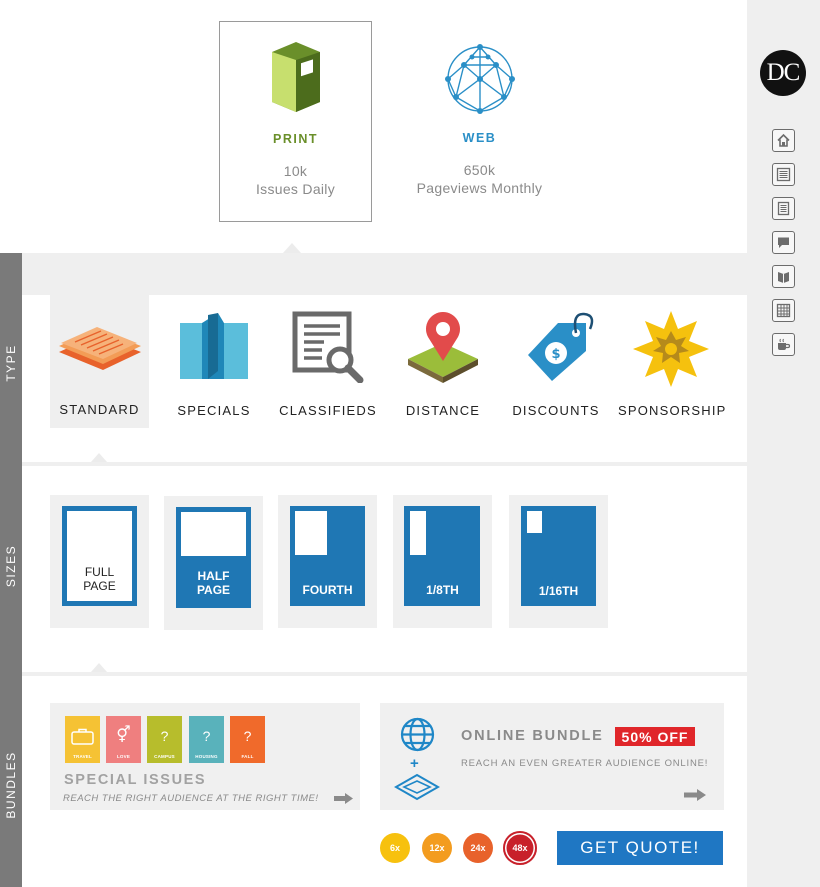 The width and height of the screenshot is (820, 887). What do you see at coordinates (247, 756) in the screenshot?
I see `issue-name: FALL` at bounding box center [247, 756].